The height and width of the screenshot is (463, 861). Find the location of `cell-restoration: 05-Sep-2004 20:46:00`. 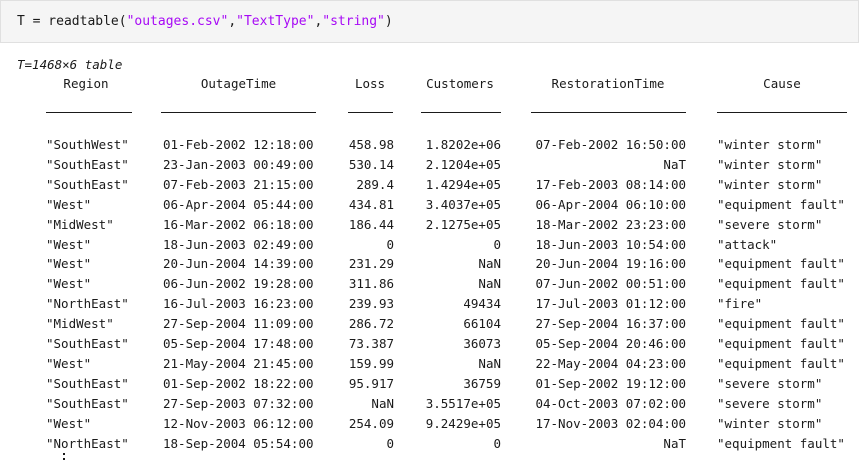

cell-restoration: 05-Sep-2004 20:46:00 is located at coordinates (610, 343).